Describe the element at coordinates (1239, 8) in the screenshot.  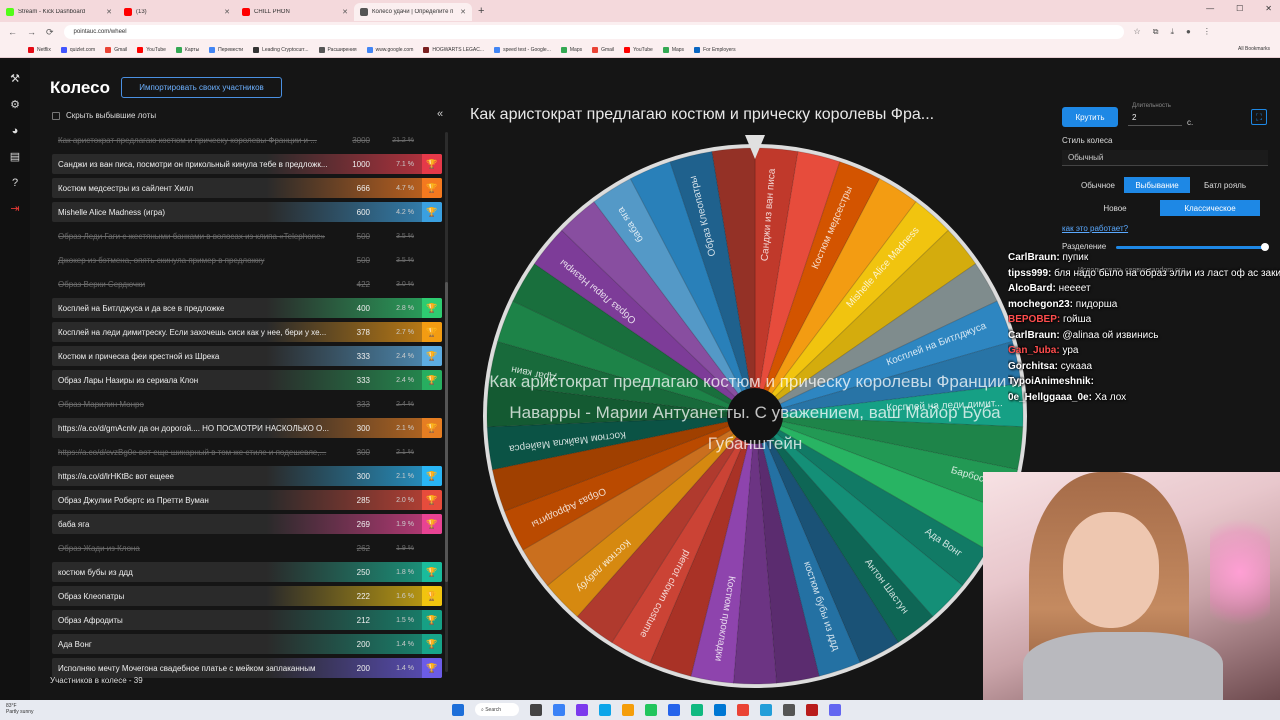
I see `maximize-icon: ☐` at that location.